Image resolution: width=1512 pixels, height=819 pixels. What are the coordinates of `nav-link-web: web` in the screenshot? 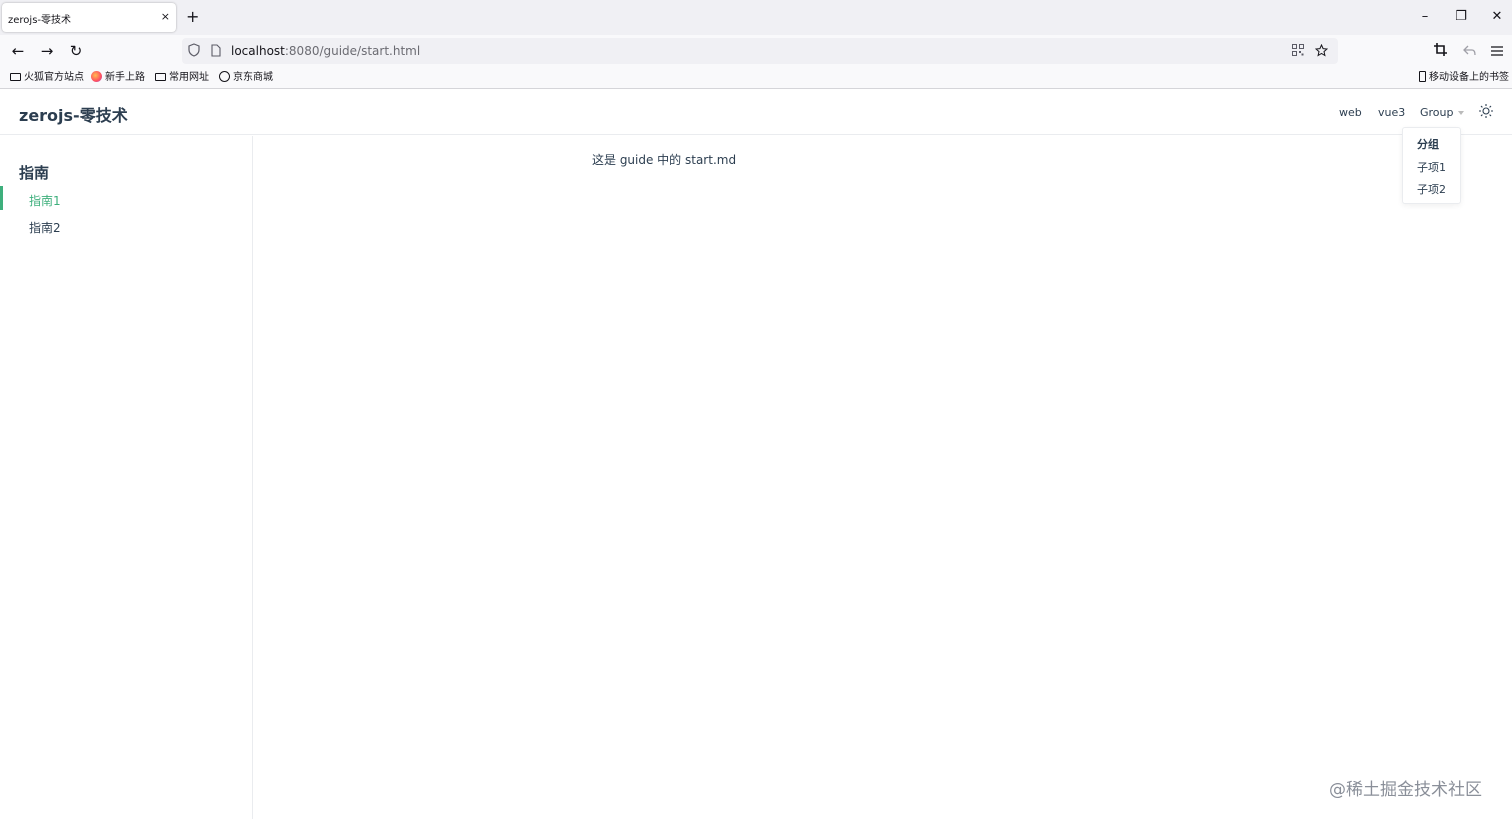 It's located at (1350, 112).